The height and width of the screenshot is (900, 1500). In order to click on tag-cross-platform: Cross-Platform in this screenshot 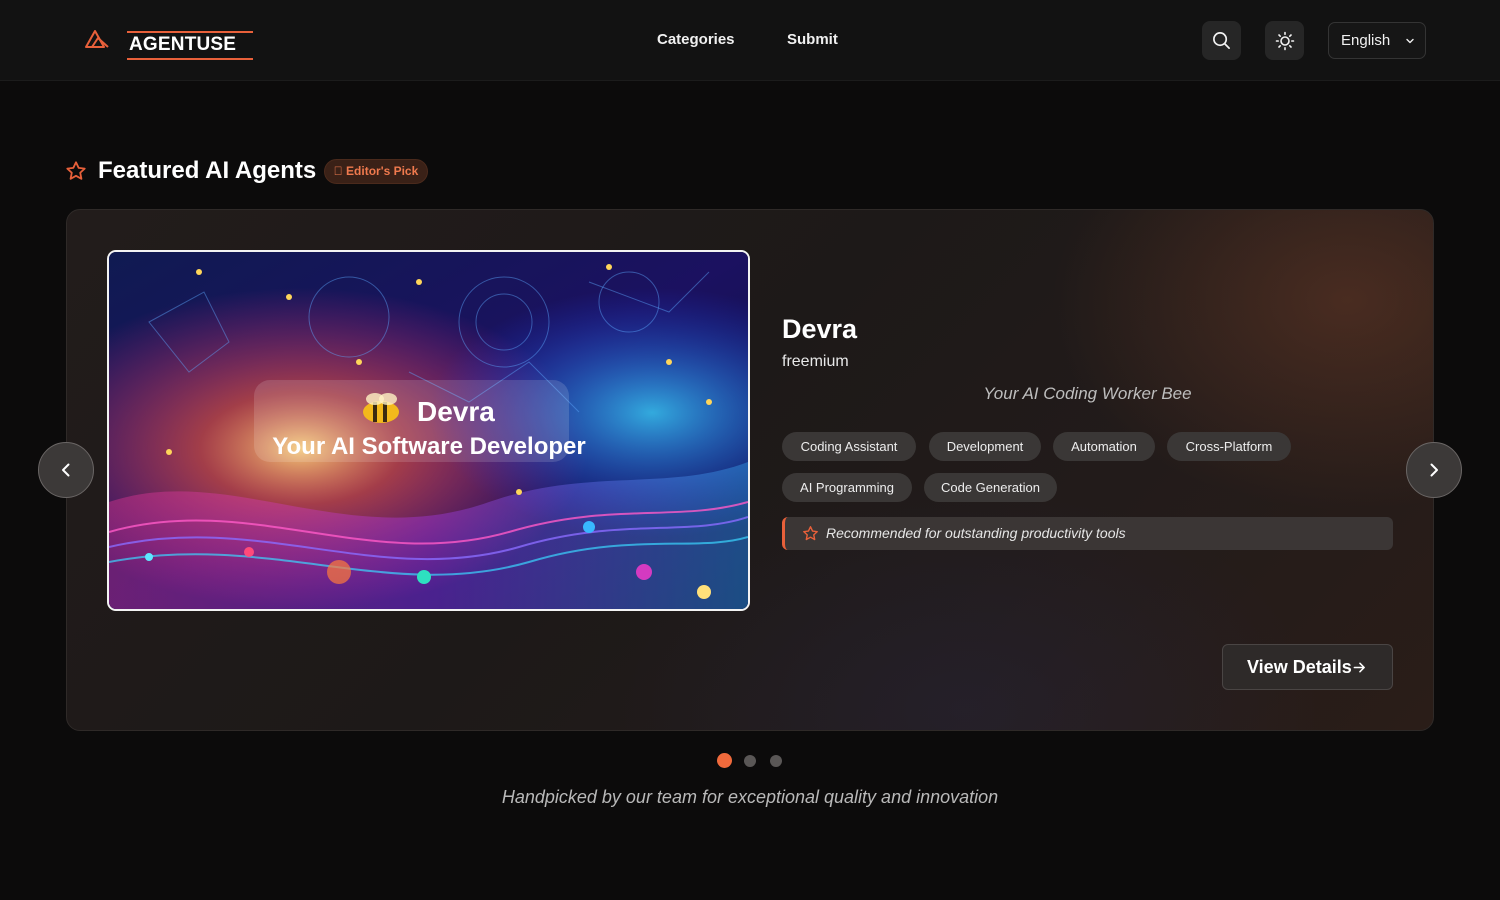, I will do `click(1229, 446)`.